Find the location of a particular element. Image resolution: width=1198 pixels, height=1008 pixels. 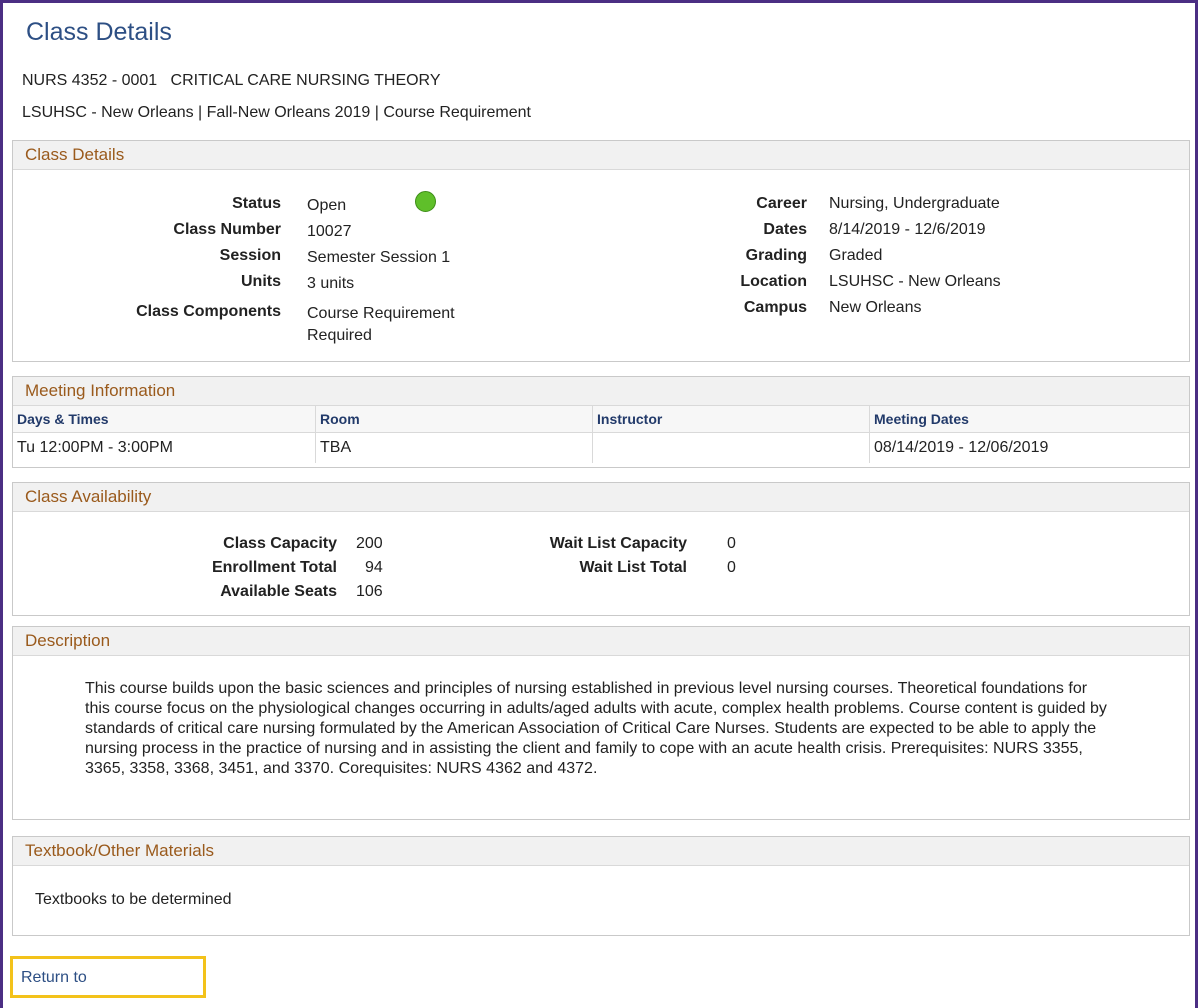

return-to-link: Return to is located at coordinates (108, 977).